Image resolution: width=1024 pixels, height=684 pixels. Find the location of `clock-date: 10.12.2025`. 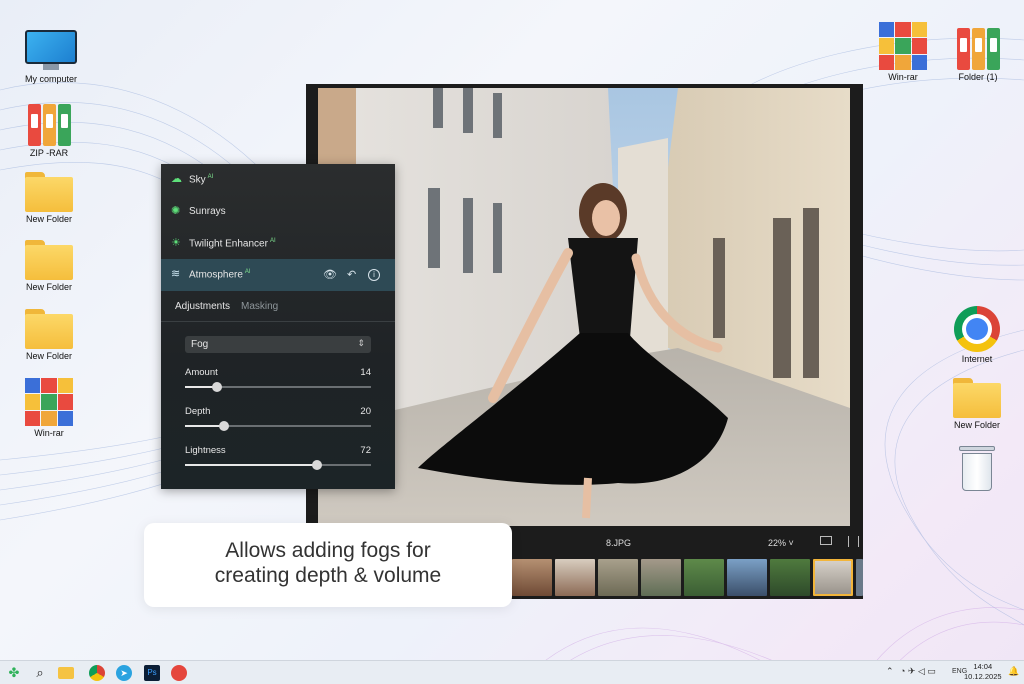

clock-date: 10.12.2025 is located at coordinates (983, 676).